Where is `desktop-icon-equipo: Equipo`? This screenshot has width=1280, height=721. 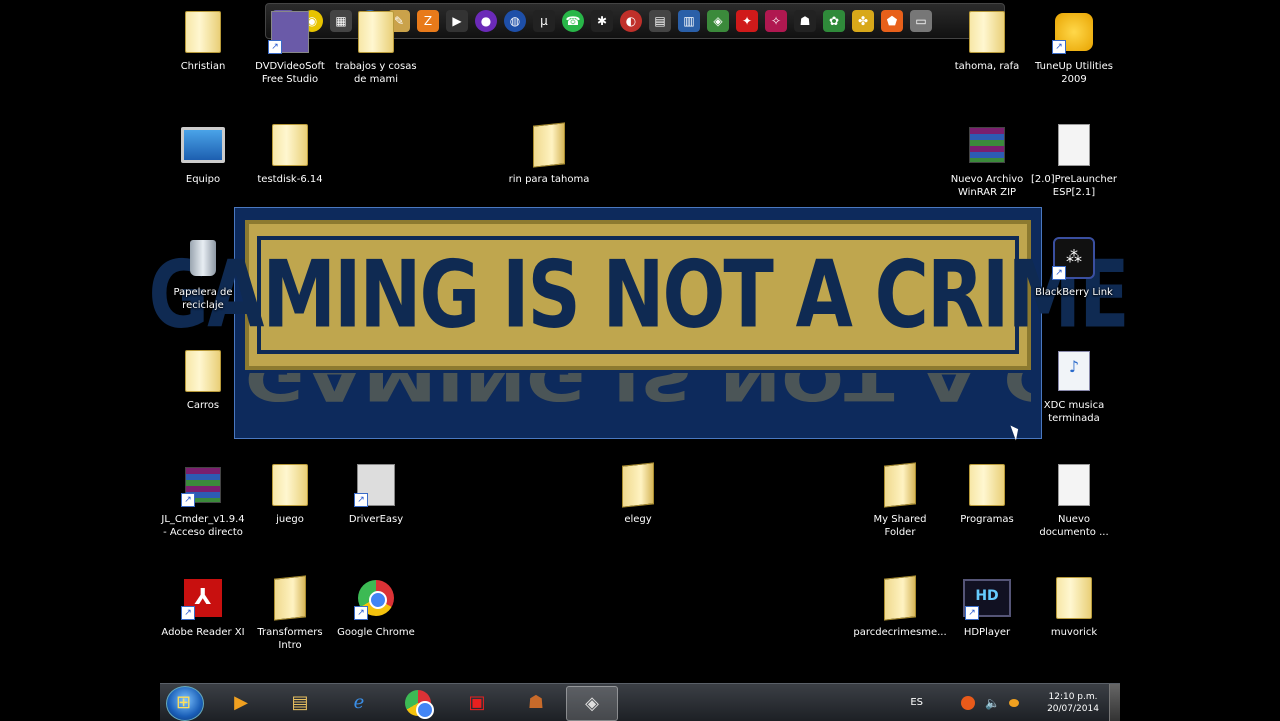 desktop-icon-equipo: Equipo is located at coordinates (203, 153).